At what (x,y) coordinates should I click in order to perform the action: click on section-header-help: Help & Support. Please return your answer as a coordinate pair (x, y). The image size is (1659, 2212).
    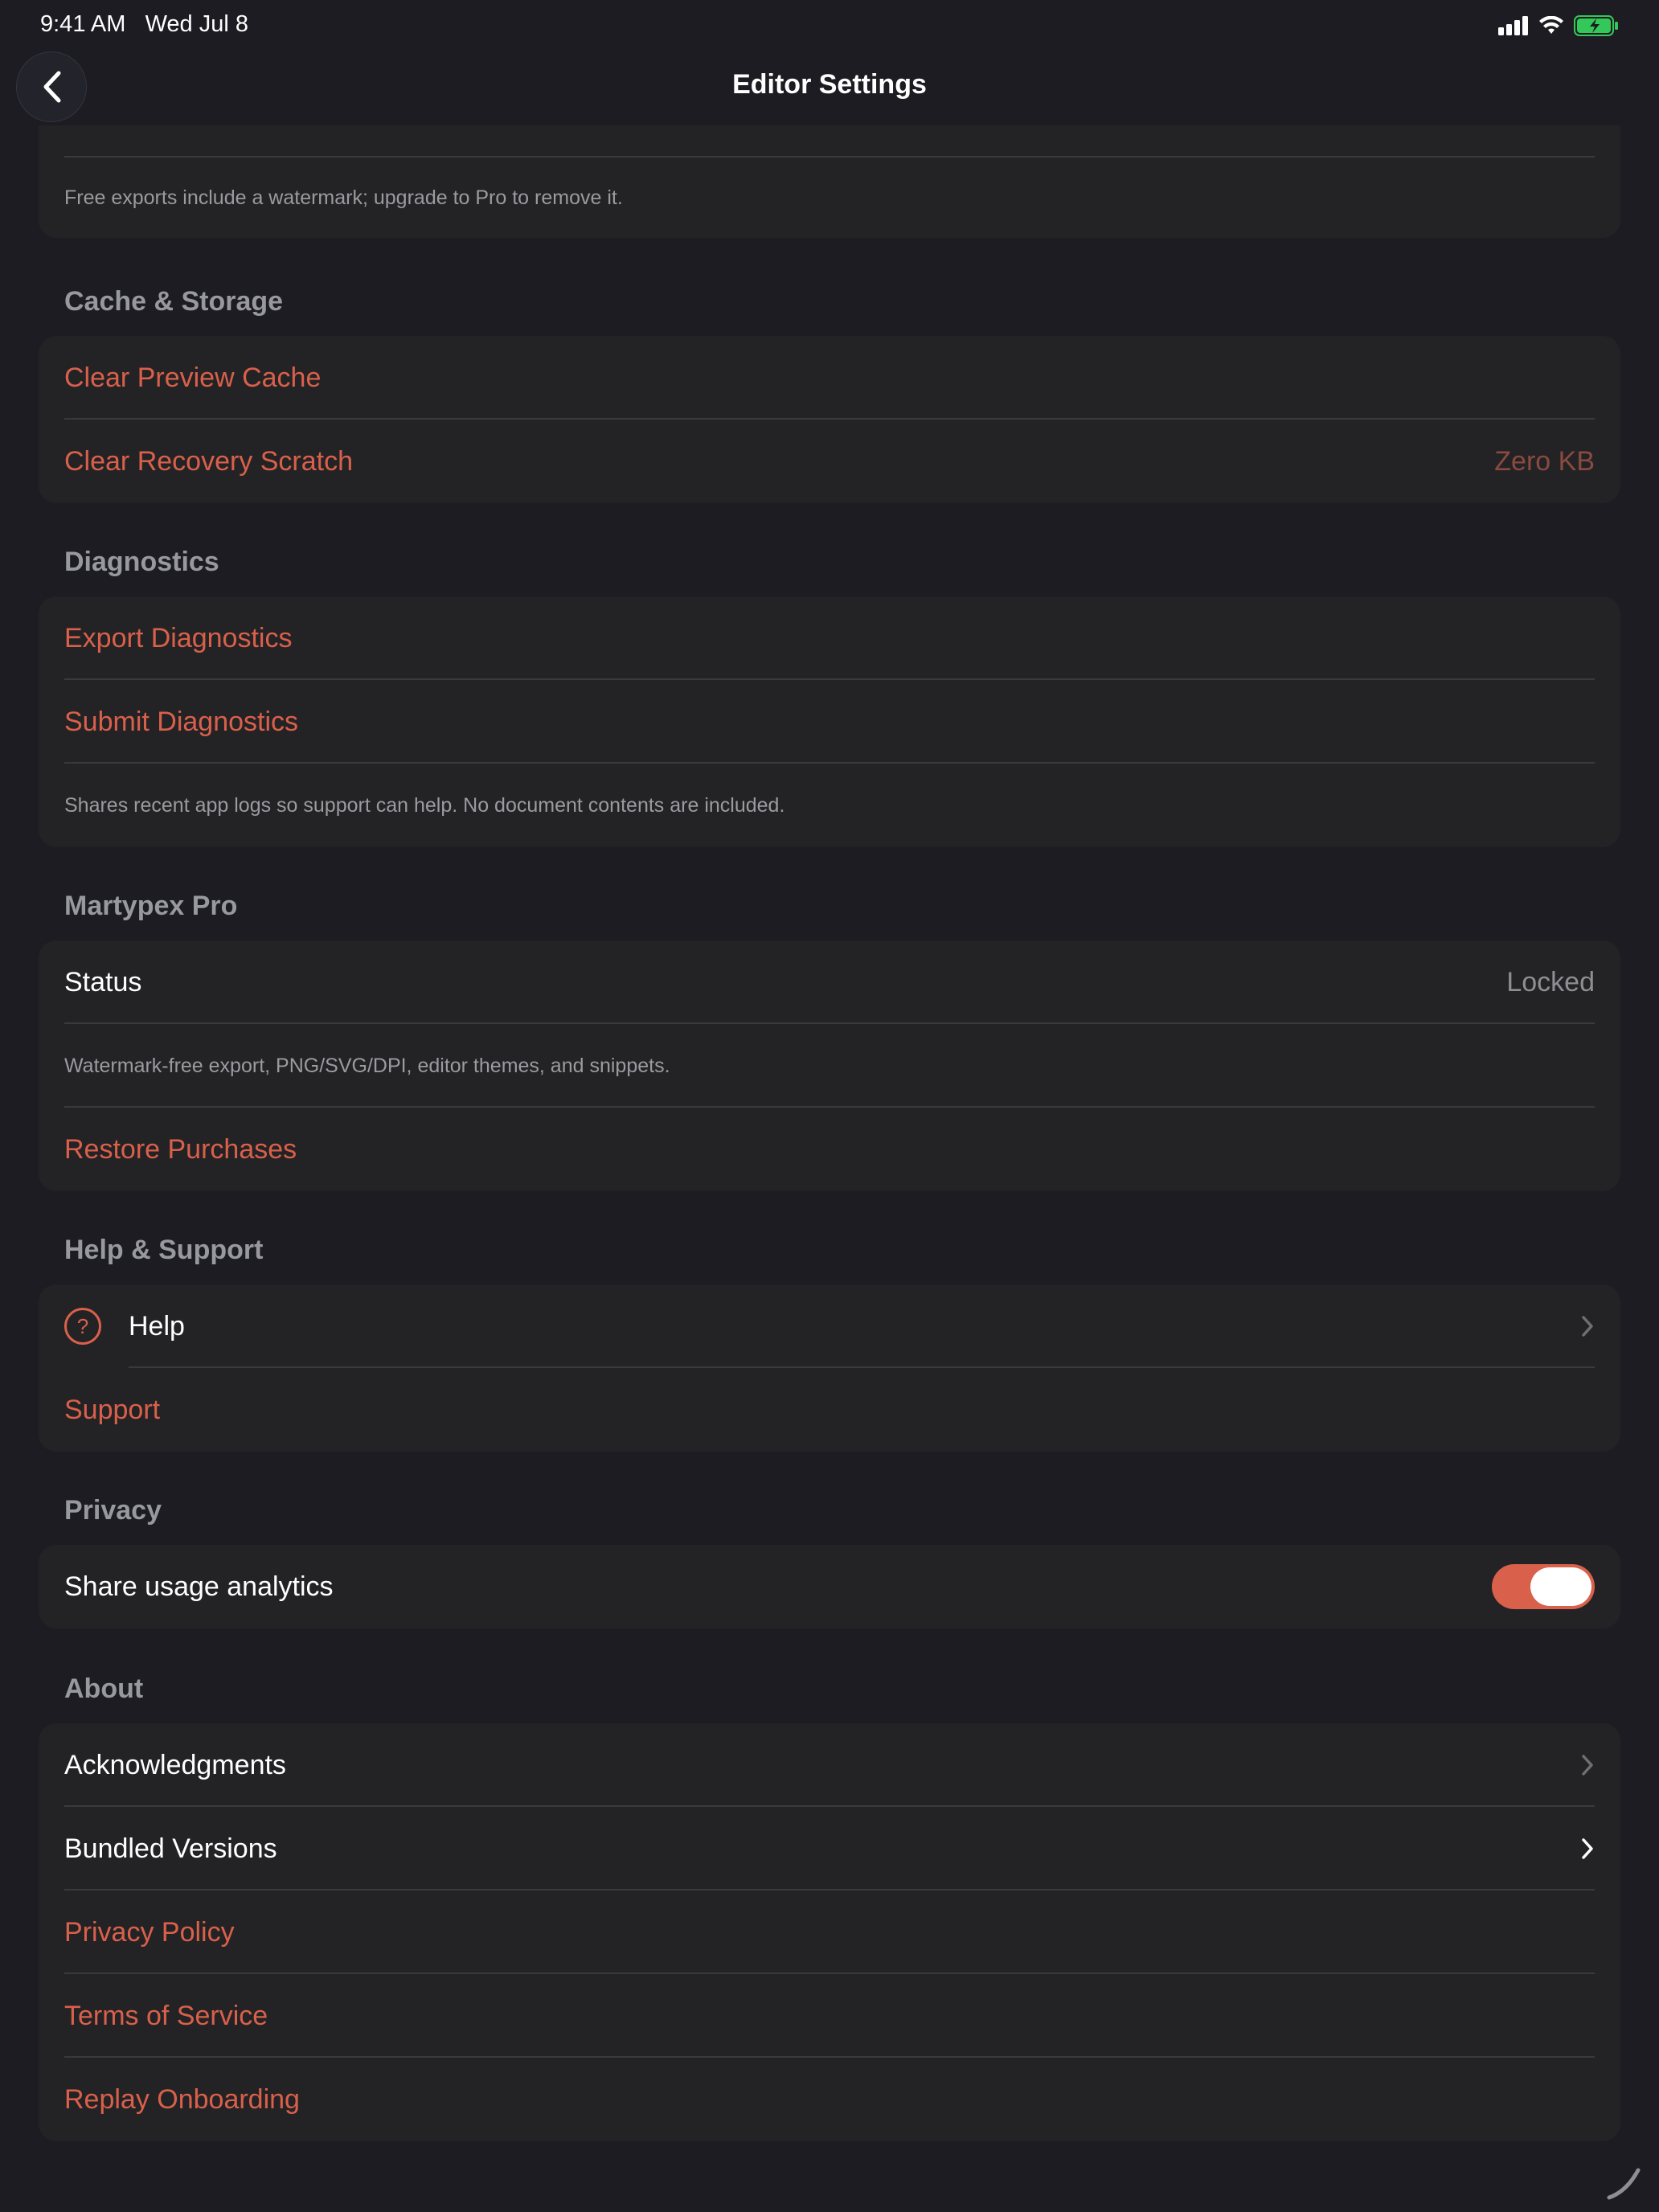
    Looking at the image, I should click on (164, 1250).